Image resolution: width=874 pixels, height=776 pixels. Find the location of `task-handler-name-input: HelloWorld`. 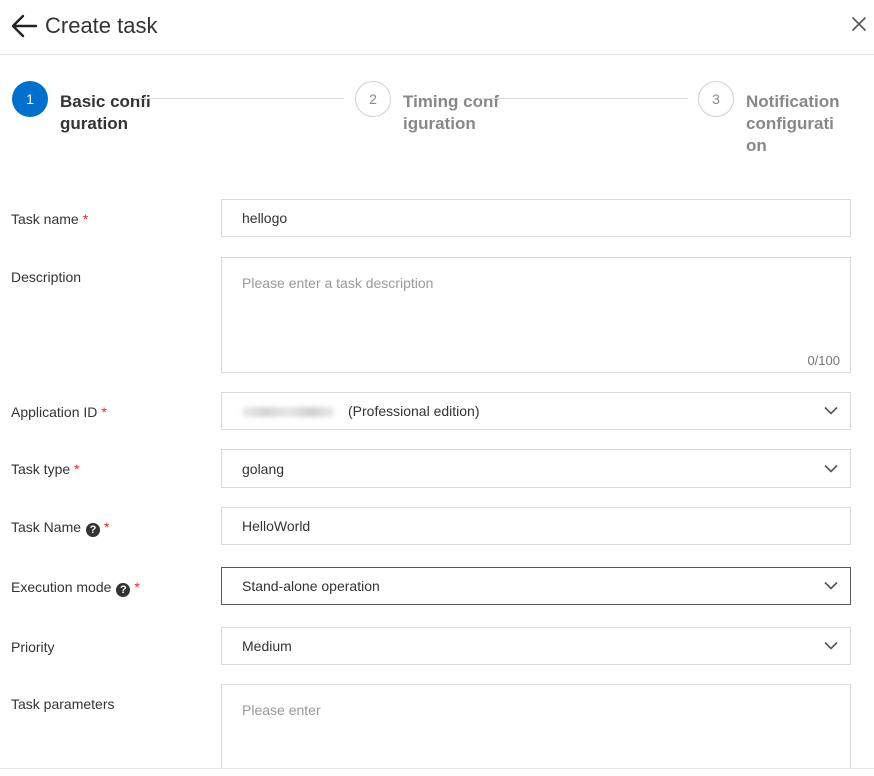

task-handler-name-input: HelloWorld is located at coordinates (536, 526).